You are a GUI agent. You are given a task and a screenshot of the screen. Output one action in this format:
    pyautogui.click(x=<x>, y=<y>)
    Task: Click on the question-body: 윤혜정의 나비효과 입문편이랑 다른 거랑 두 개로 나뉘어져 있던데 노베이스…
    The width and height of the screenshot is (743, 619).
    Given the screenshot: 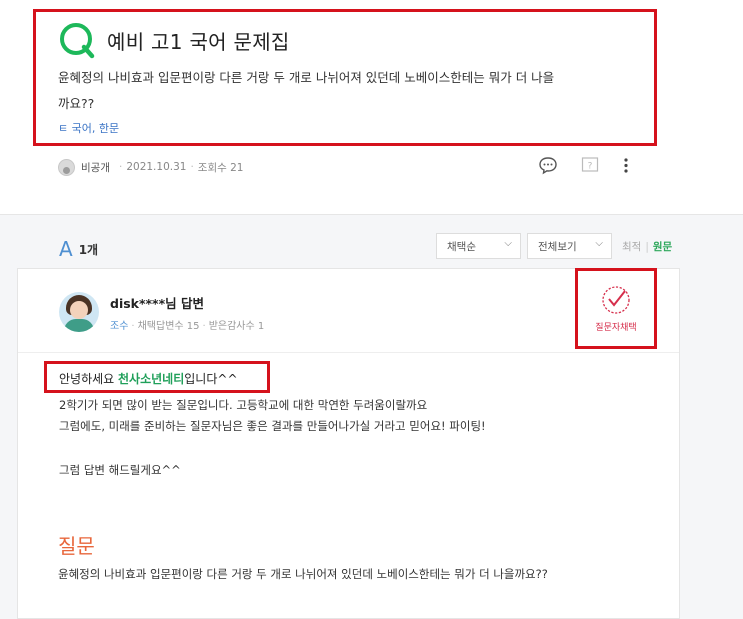 What is the action you would take?
    pyautogui.click(x=353, y=91)
    